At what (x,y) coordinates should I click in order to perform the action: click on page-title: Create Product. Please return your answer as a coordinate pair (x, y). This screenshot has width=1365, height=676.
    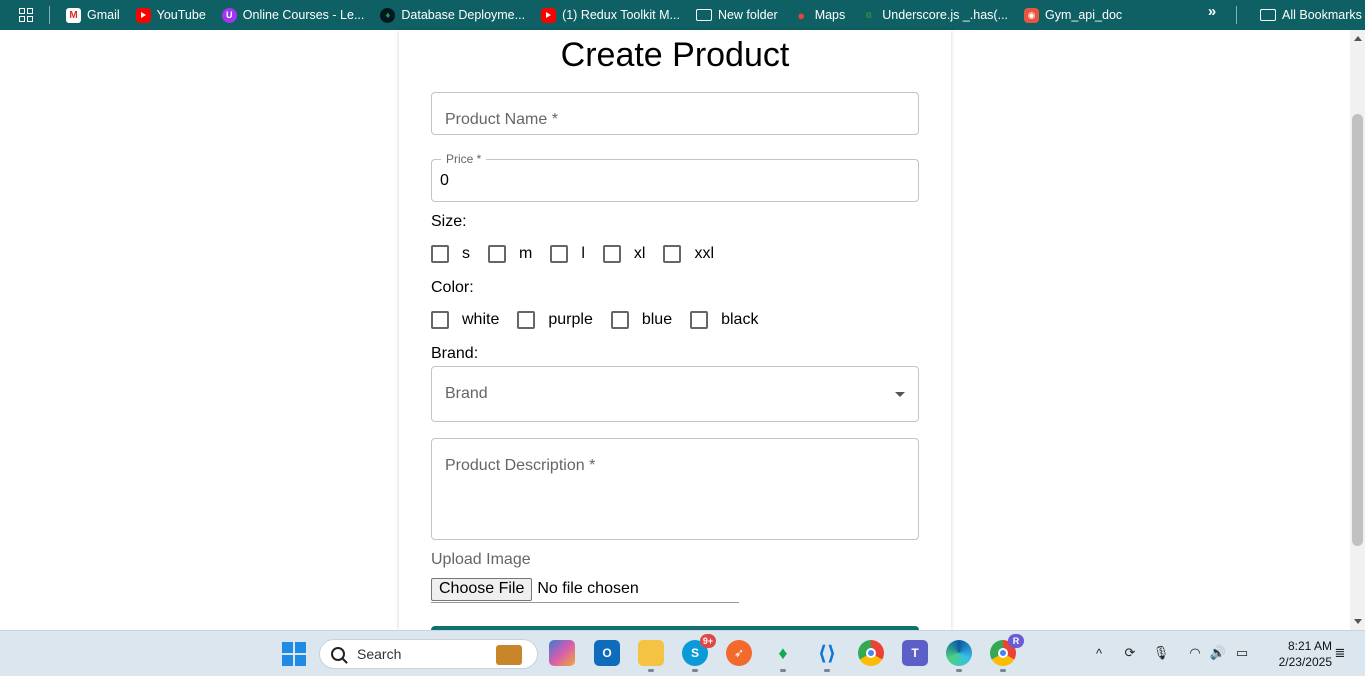
    Looking at the image, I should click on (675, 55).